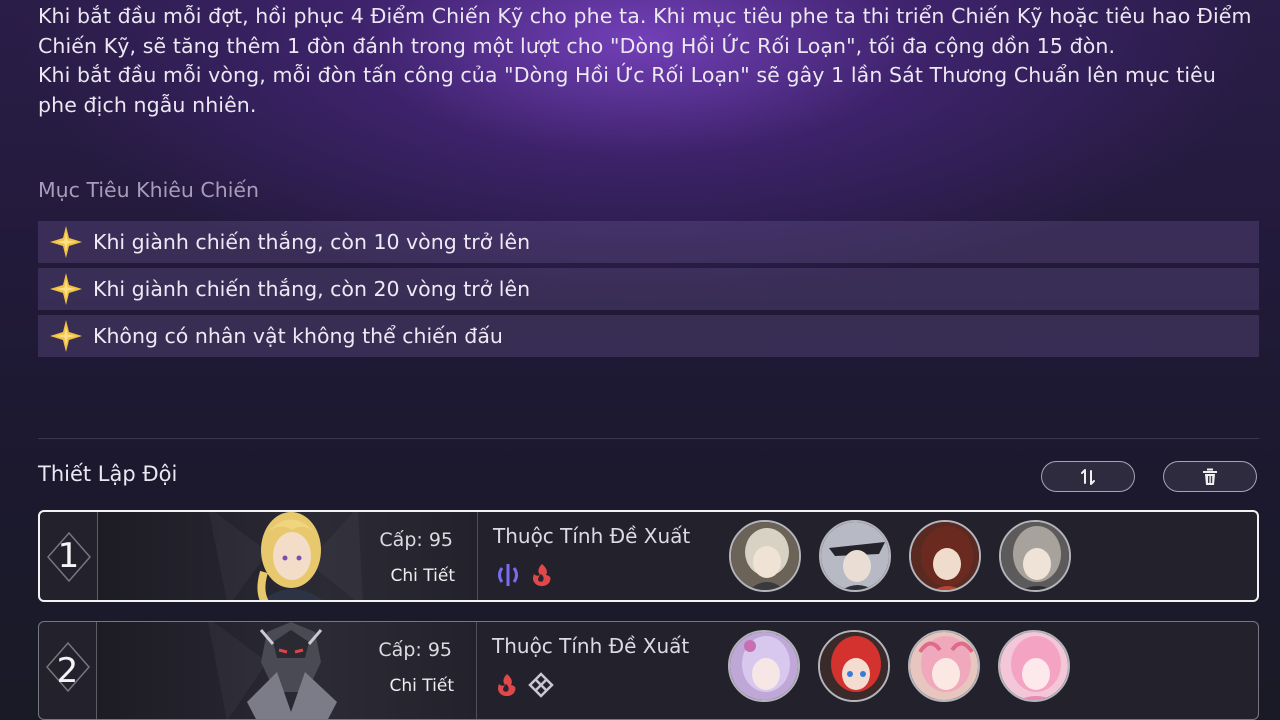 This screenshot has height=720, width=1280. Describe the element at coordinates (108, 474) in the screenshot. I see `team-setup-title: Thiết Lập Đội` at that location.